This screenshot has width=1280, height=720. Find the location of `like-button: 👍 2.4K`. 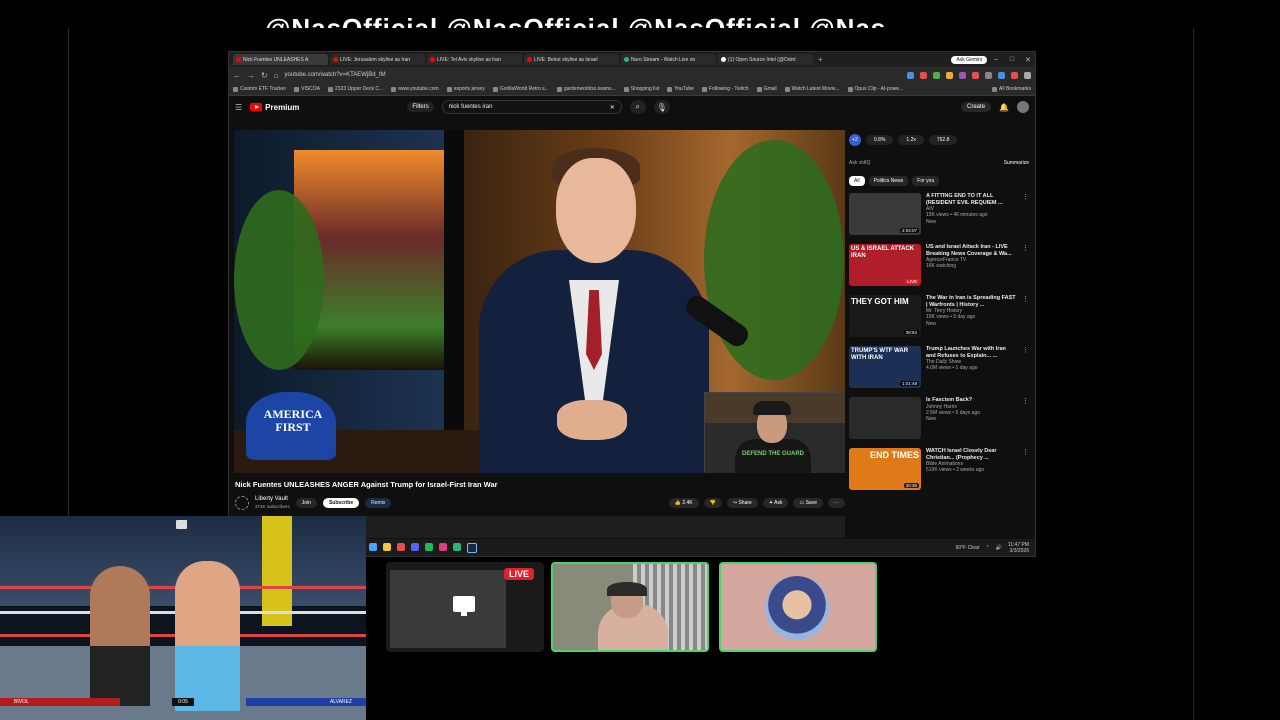

like-button: 👍 2.4K is located at coordinates (683, 503).